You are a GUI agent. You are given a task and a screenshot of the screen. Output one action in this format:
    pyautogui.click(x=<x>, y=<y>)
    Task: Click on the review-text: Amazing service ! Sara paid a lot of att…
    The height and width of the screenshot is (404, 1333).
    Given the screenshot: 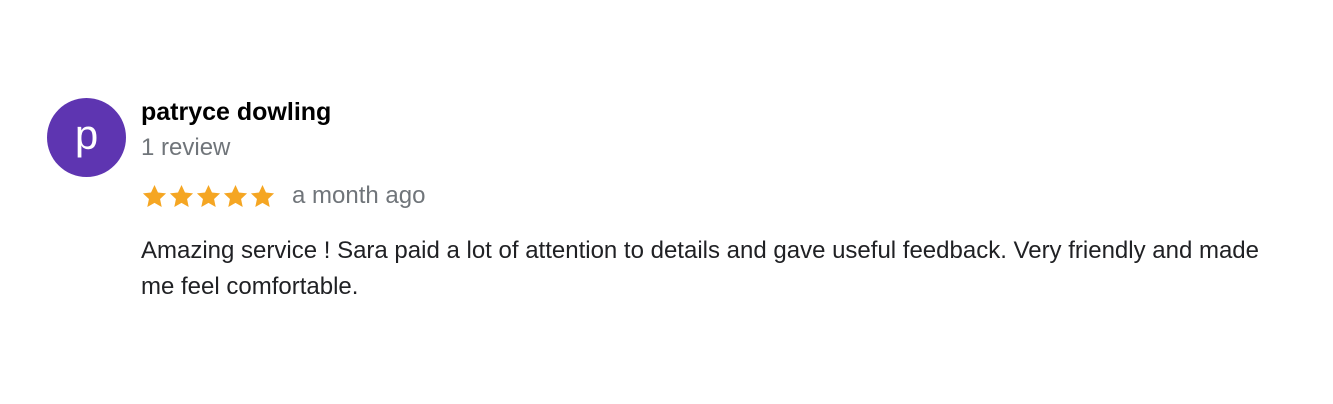 What is the action you would take?
    pyautogui.click(x=700, y=268)
    